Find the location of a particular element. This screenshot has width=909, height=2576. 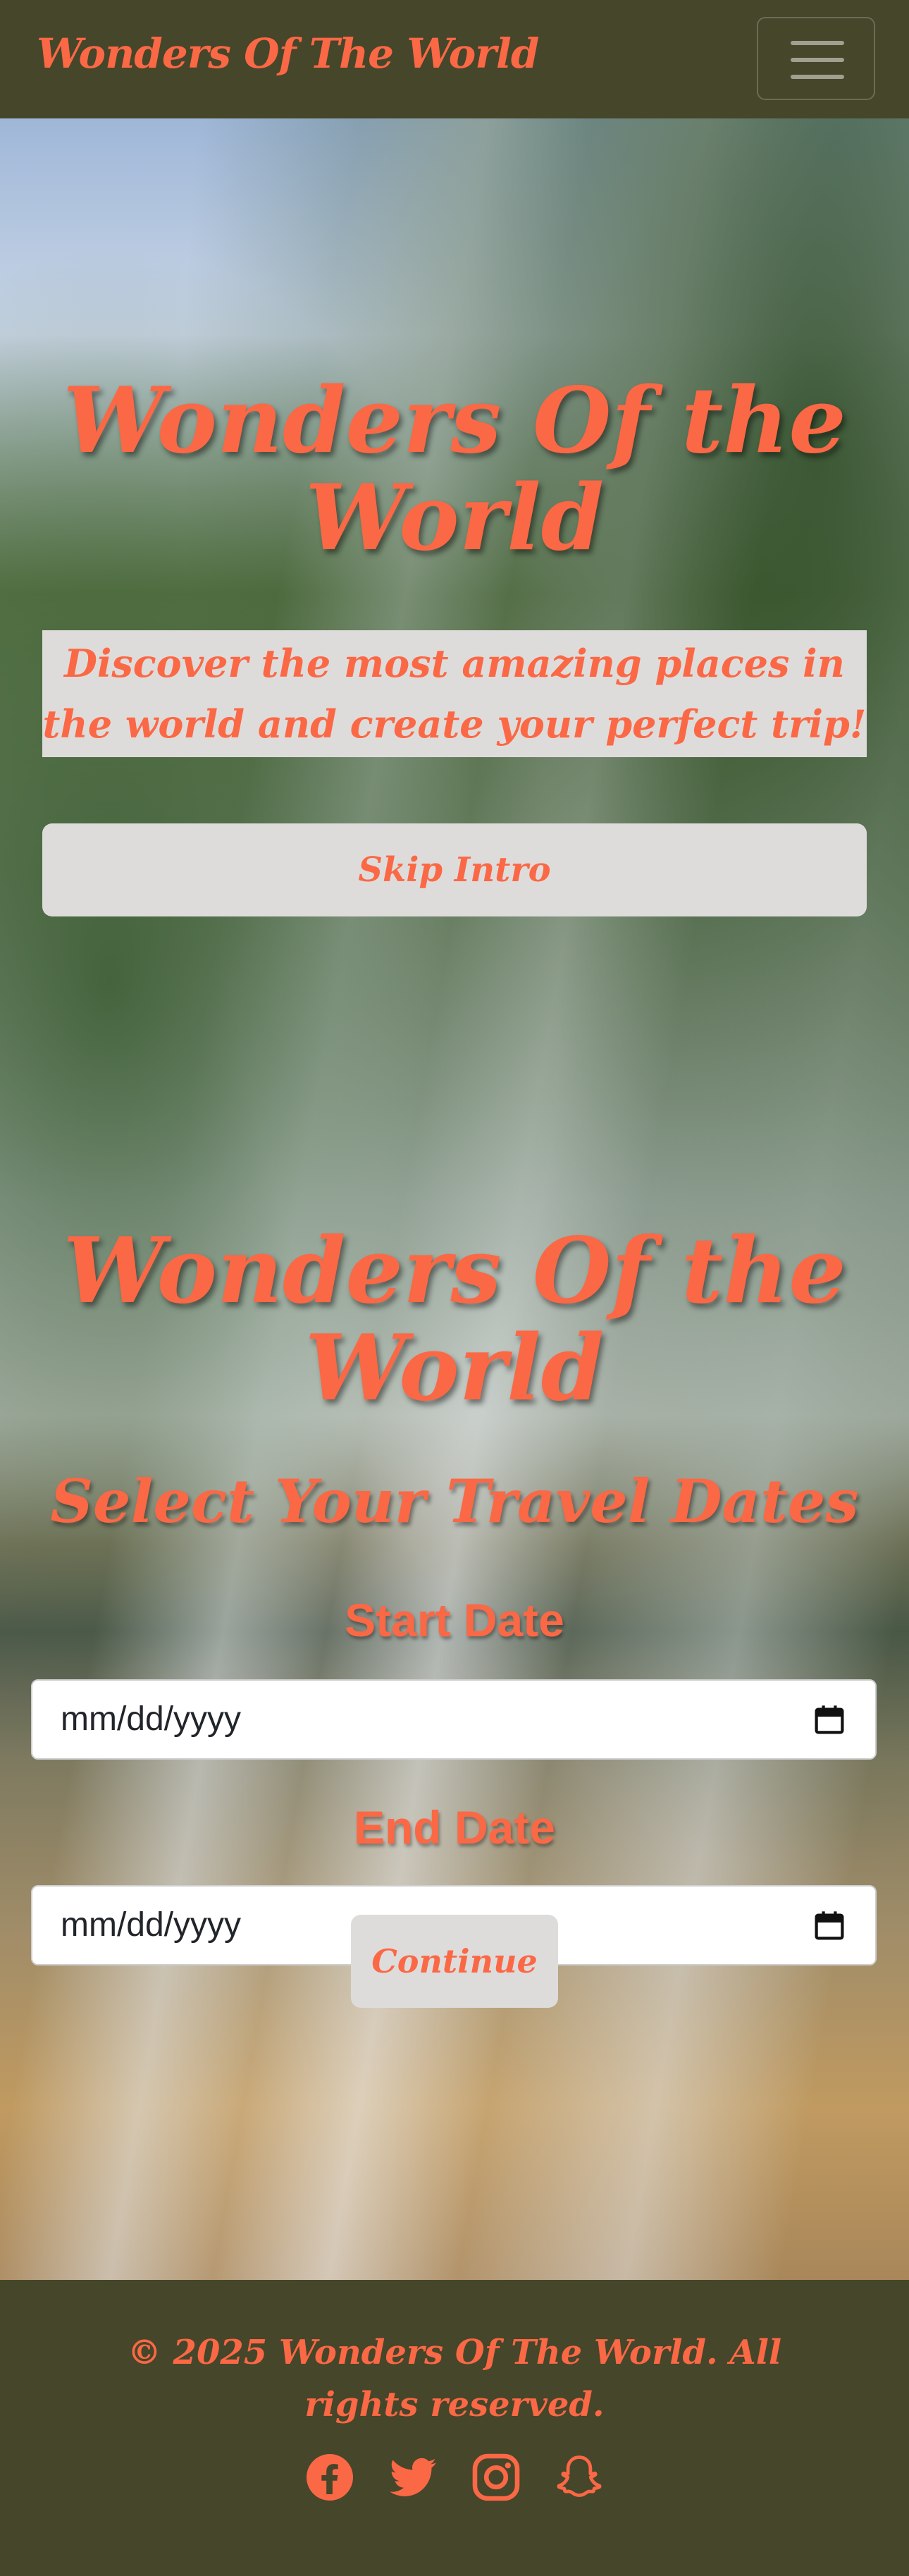

start-date-label: Start Date is located at coordinates (455, 1620).